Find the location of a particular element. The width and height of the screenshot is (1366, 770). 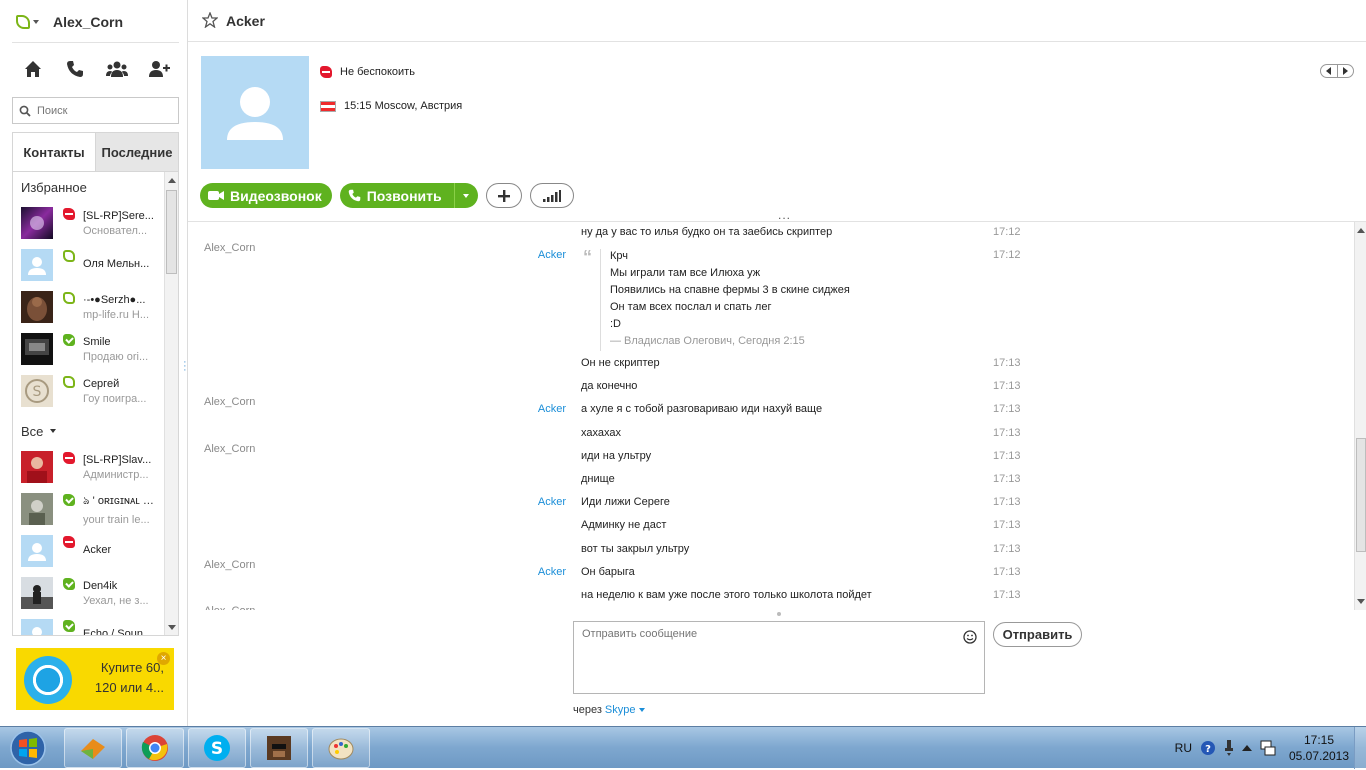

contact-list-scrollbar is located at coordinates (171, 403).